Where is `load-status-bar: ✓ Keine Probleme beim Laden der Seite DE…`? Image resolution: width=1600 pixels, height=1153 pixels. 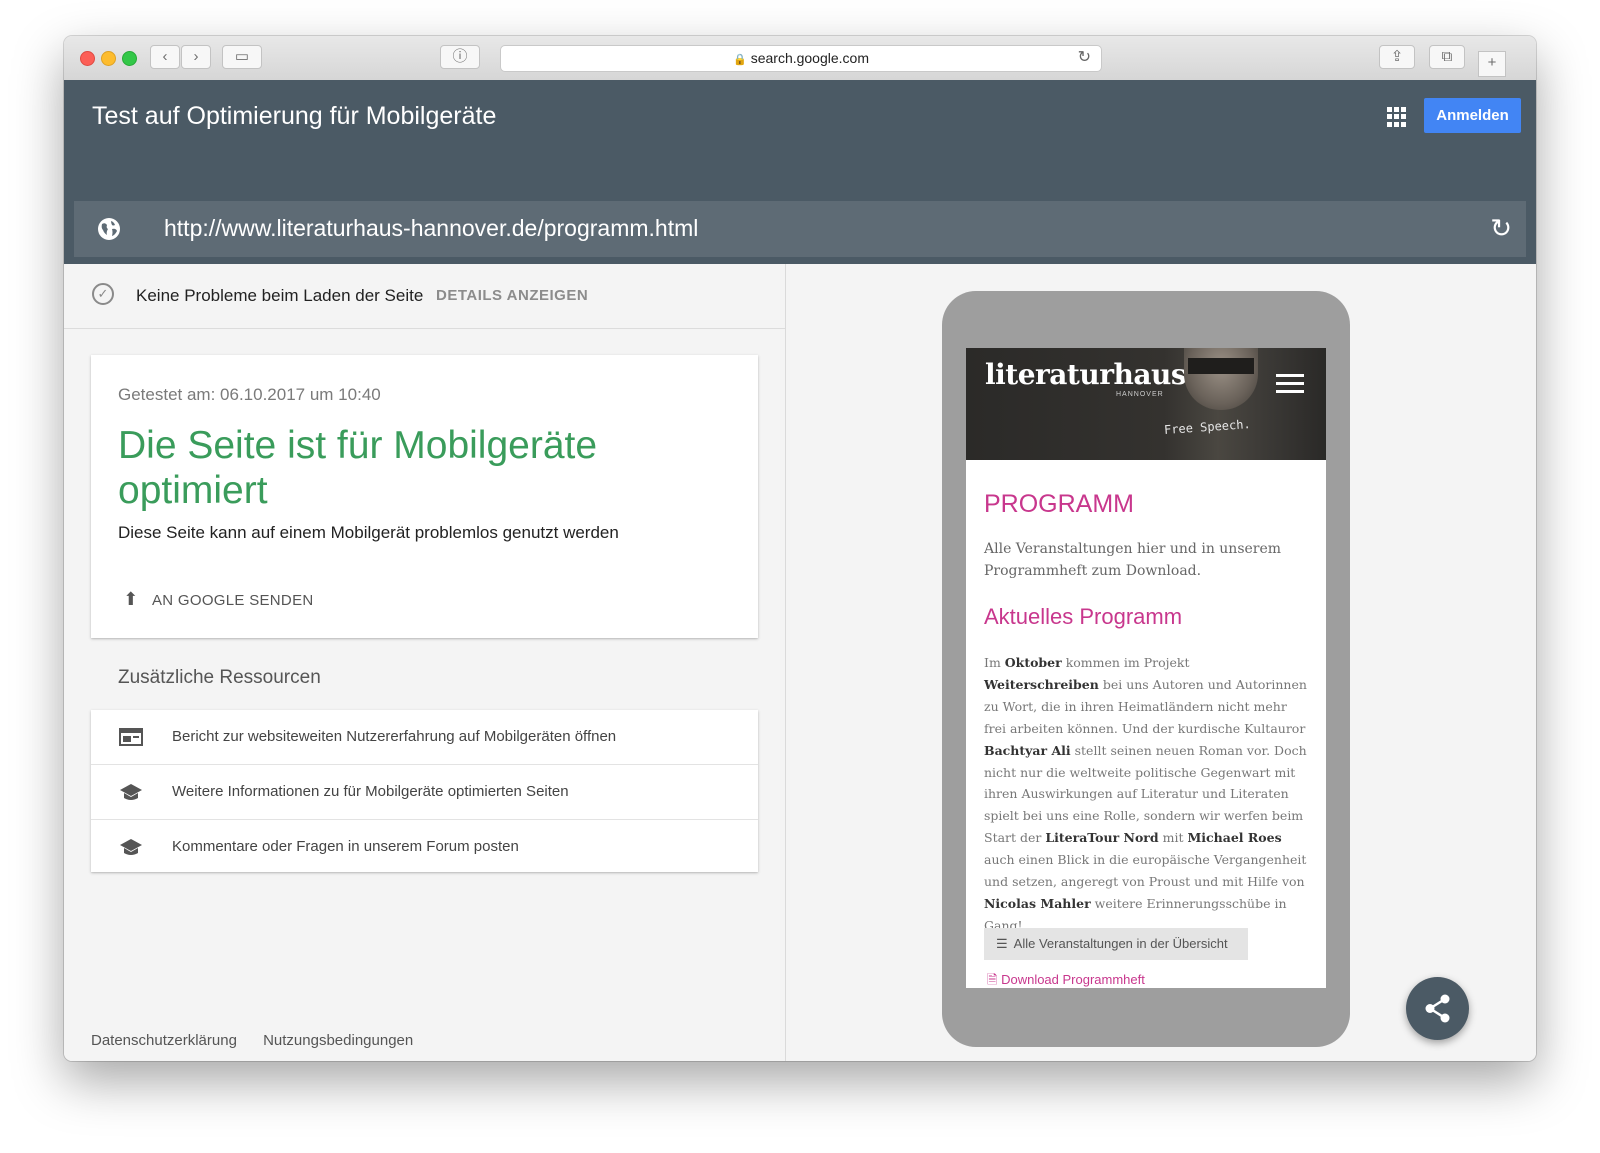 load-status-bar: ✓ Keine Probleme beim Laden der Seite DE… is located at coordinates (424, 296).